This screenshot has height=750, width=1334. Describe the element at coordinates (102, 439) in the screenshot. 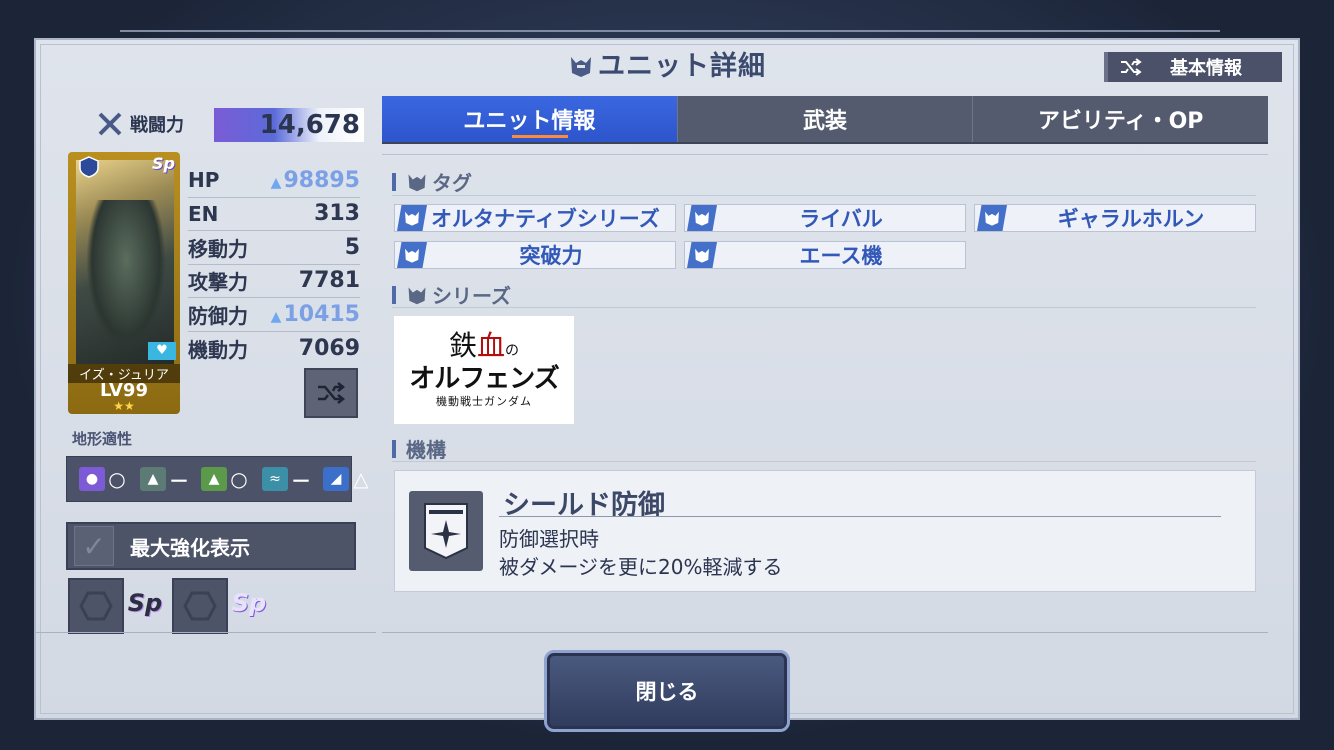

I see `terrain-label: 地形適性` at that location.